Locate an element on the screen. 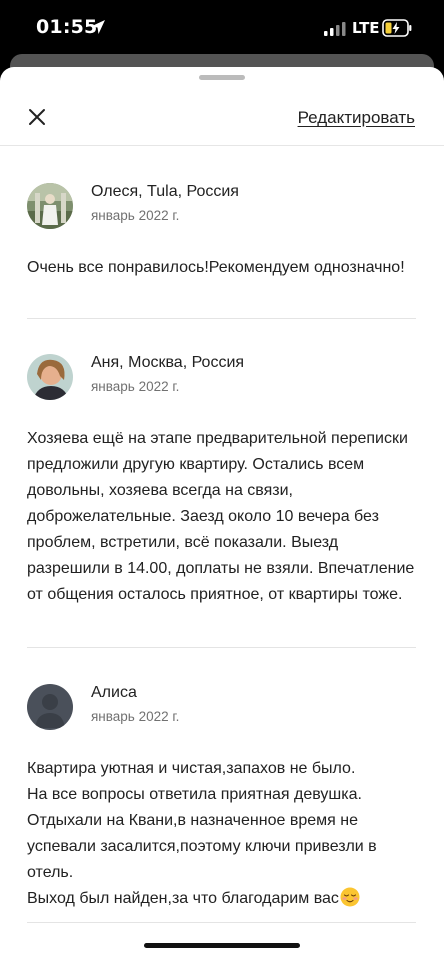  sheet-header: Редактировать is located at coordinates (222, 117).